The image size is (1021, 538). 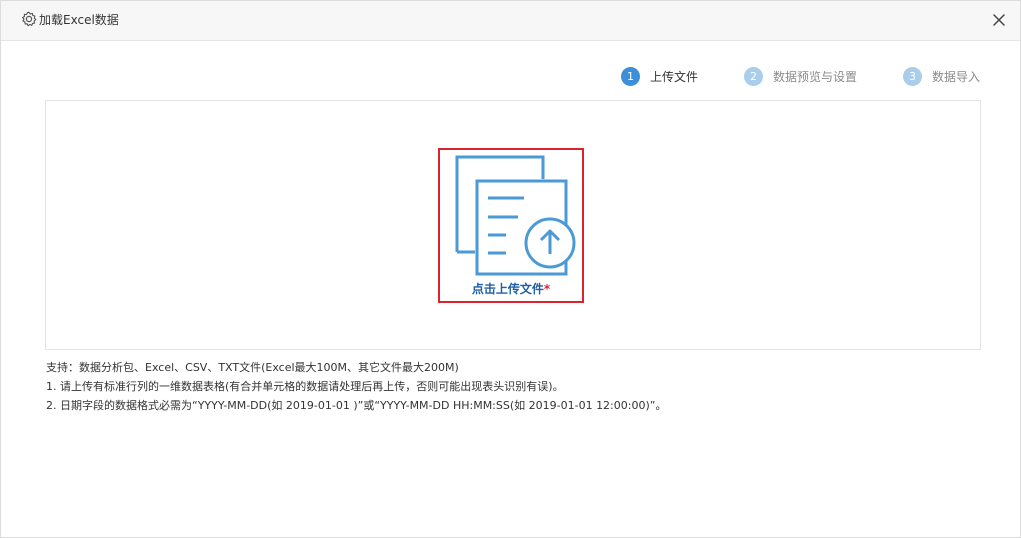 What do you see at coordinates (999, 20) in the screenshot?
I see `close-icon` at bounding box center [999, 20].